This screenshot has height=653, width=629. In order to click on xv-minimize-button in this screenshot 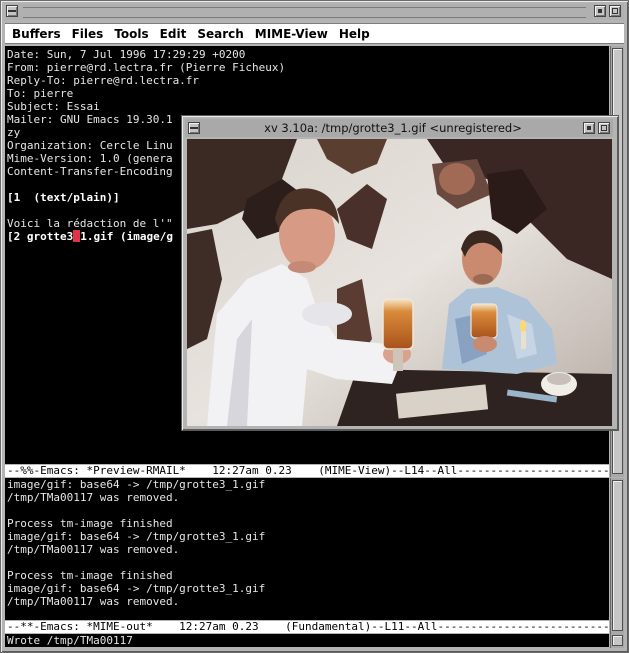, I will do `click(589, 128)`.